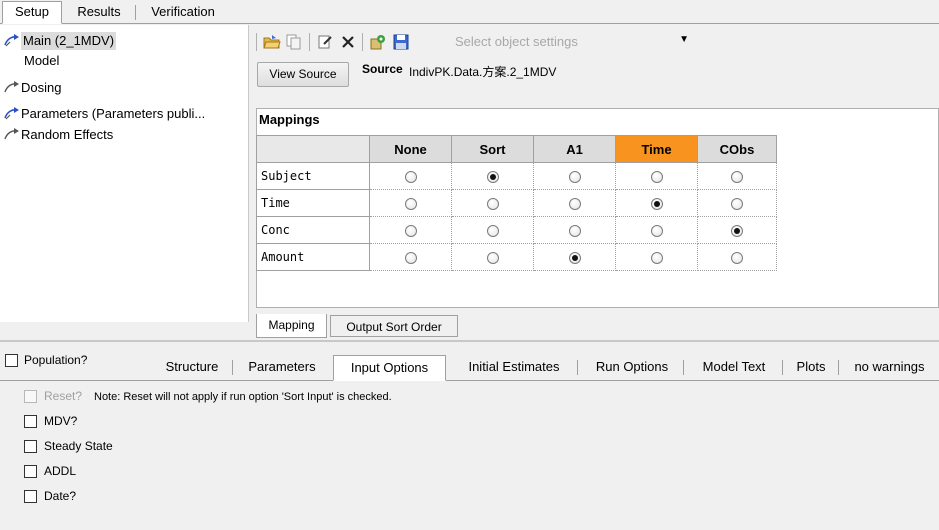 The image size is (939, 530). Describe the element at coordinates (313, 176) in the screenshot. I see `row-header: Subject` at that location.